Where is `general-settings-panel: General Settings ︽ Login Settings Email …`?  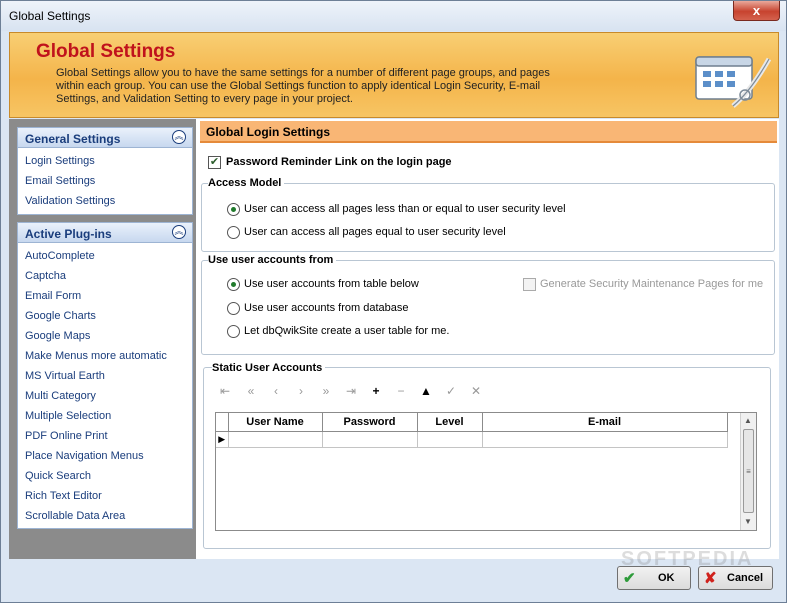 general-settings-panel: General Settings ︽ Login Settings Email … is located at coordinates (105, 171).